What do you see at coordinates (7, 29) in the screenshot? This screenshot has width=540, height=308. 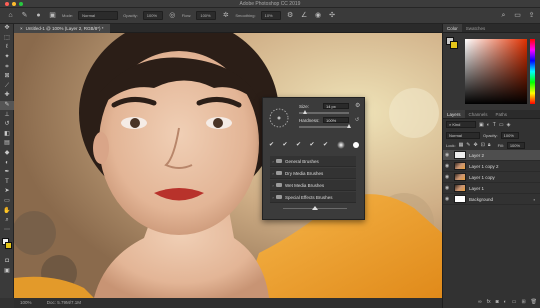 I see `move-tool-icon: ✥` at bounding box center [7, 29].